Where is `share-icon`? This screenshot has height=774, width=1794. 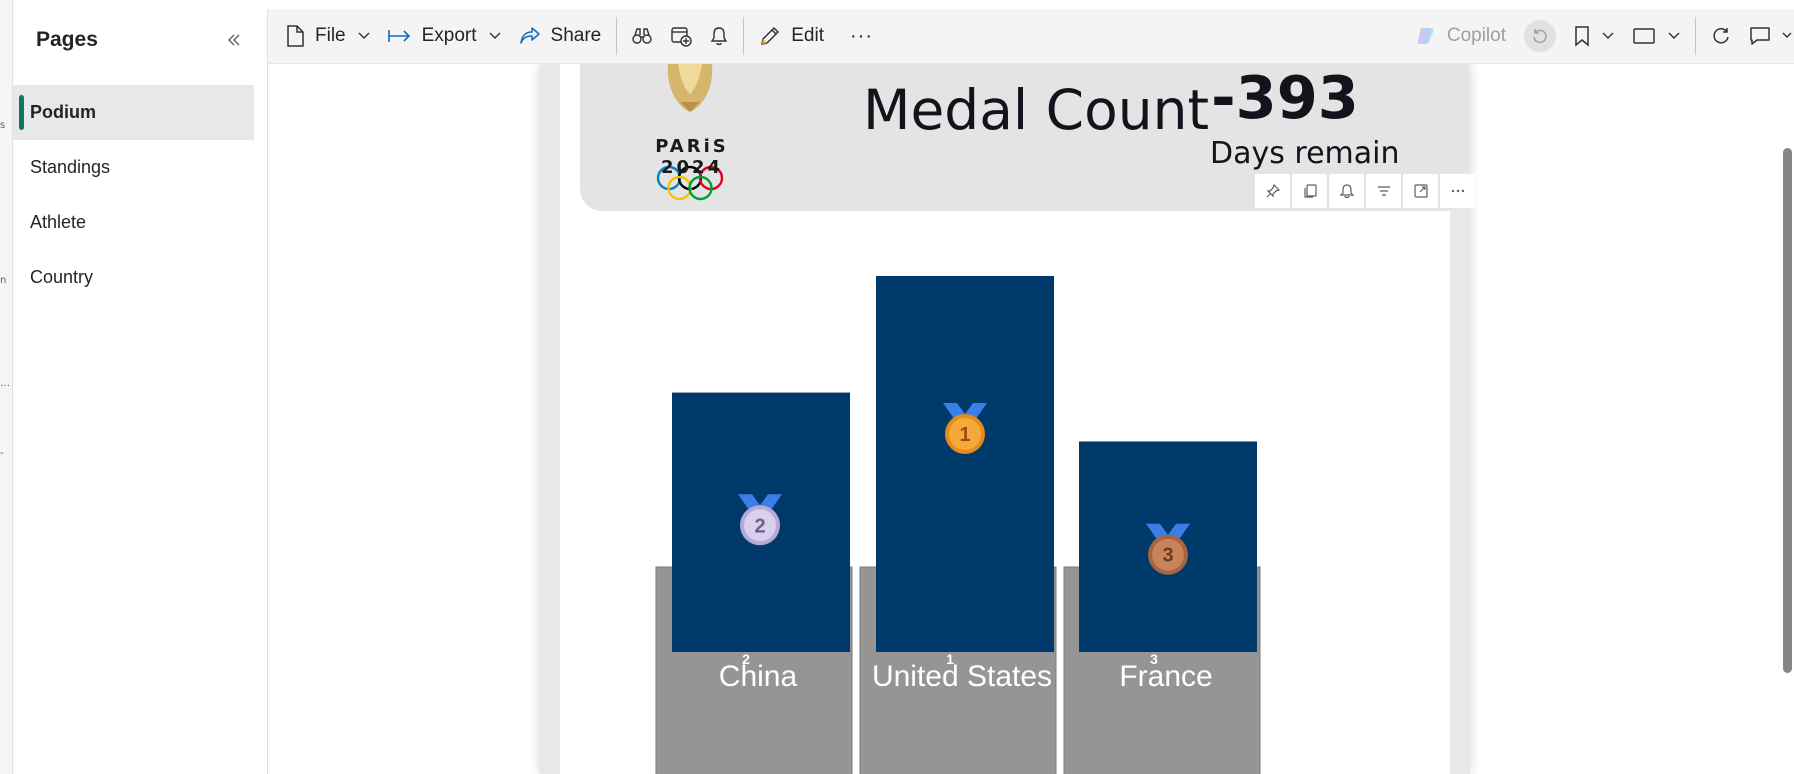
share-icon is located at coordinates (529, 35).